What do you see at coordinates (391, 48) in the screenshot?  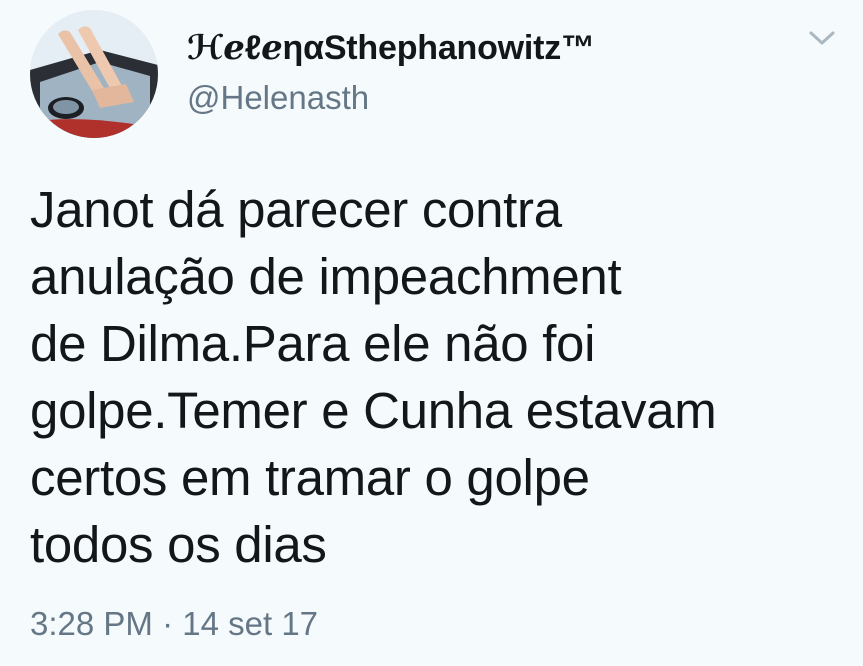 I see `display-name: ℋℯℓℯηαSthephanowitz™` at bounding box center [391, 48].